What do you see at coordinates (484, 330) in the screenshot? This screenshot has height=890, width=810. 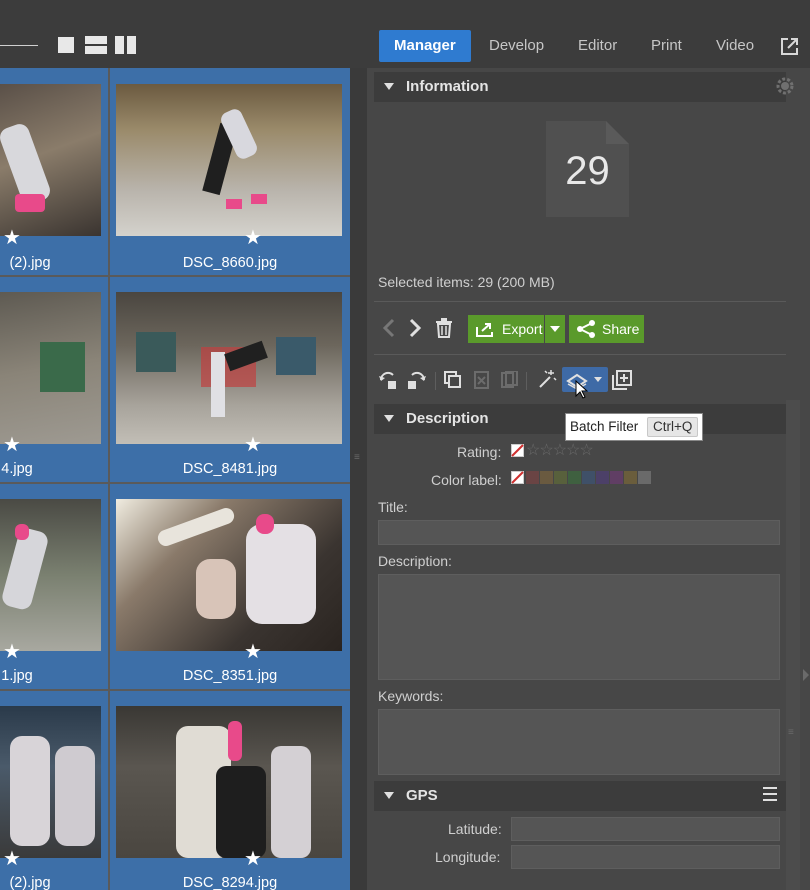 I see `export-icon` at bounding box center [484, 330].